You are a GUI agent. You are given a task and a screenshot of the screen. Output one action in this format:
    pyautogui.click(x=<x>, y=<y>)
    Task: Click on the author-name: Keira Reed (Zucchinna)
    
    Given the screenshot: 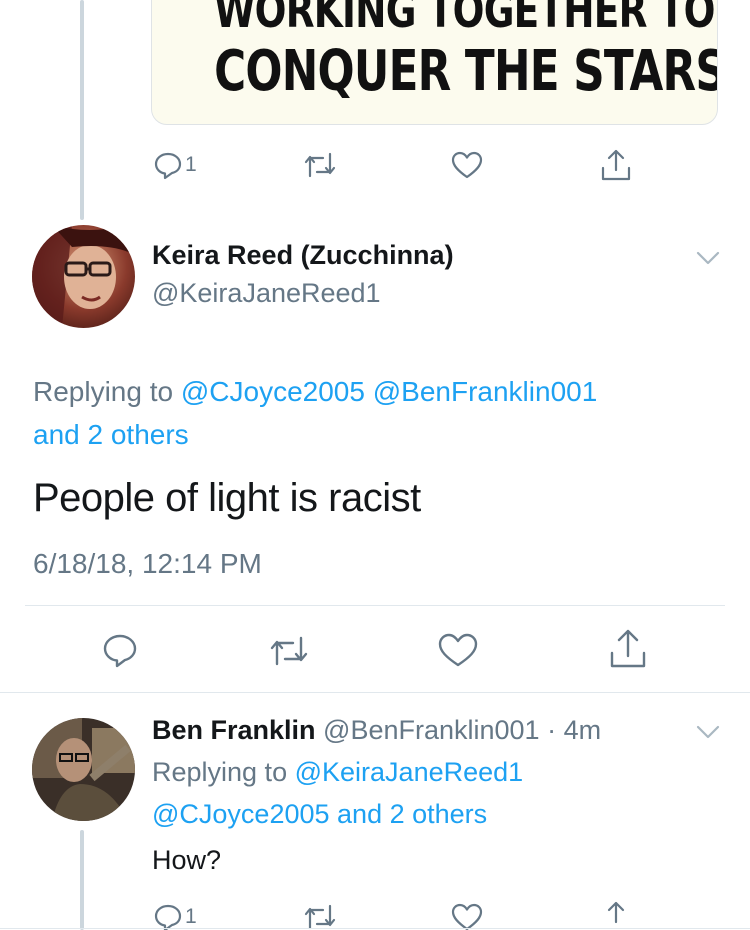 What is the action you would take?
    pyautogui.click(x=303, y=255)
    